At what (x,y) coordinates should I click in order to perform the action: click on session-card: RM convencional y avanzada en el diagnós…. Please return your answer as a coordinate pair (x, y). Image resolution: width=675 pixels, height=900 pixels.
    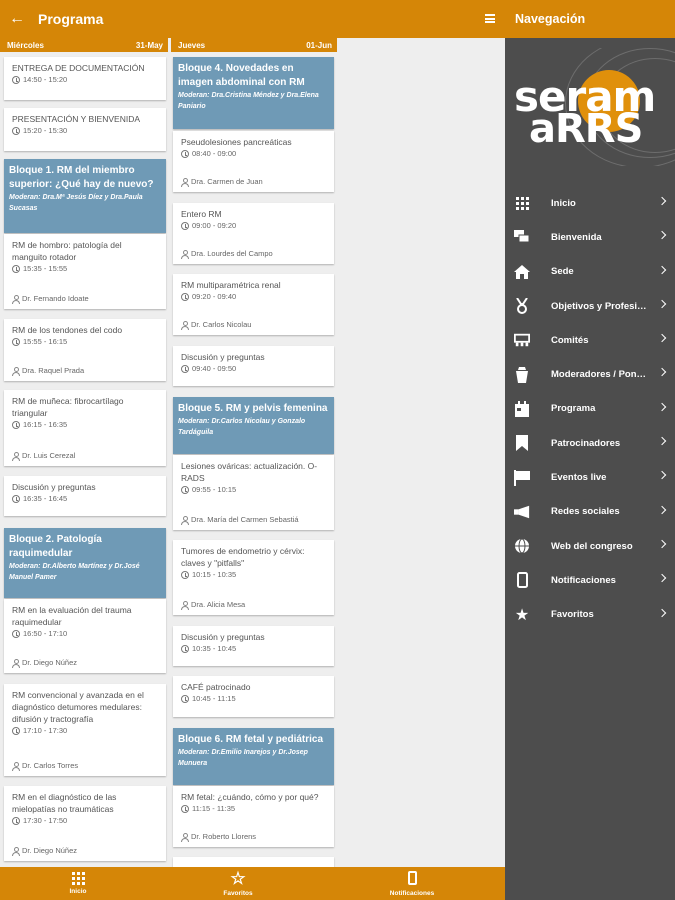
    Looking at the image, I should click on (85, 730).